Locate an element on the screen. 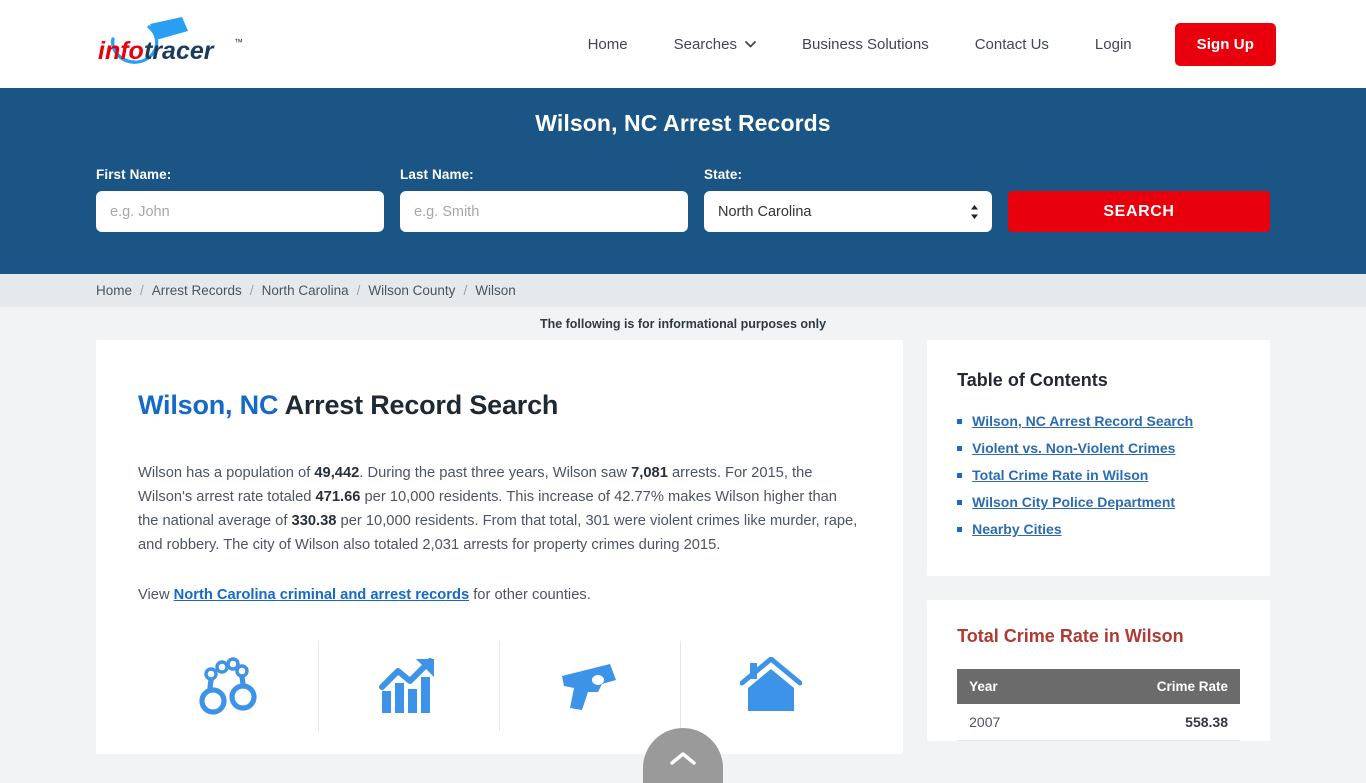  toc-link: Wilson, NC Arrest Record Search is located at coordinates (1082, 421).